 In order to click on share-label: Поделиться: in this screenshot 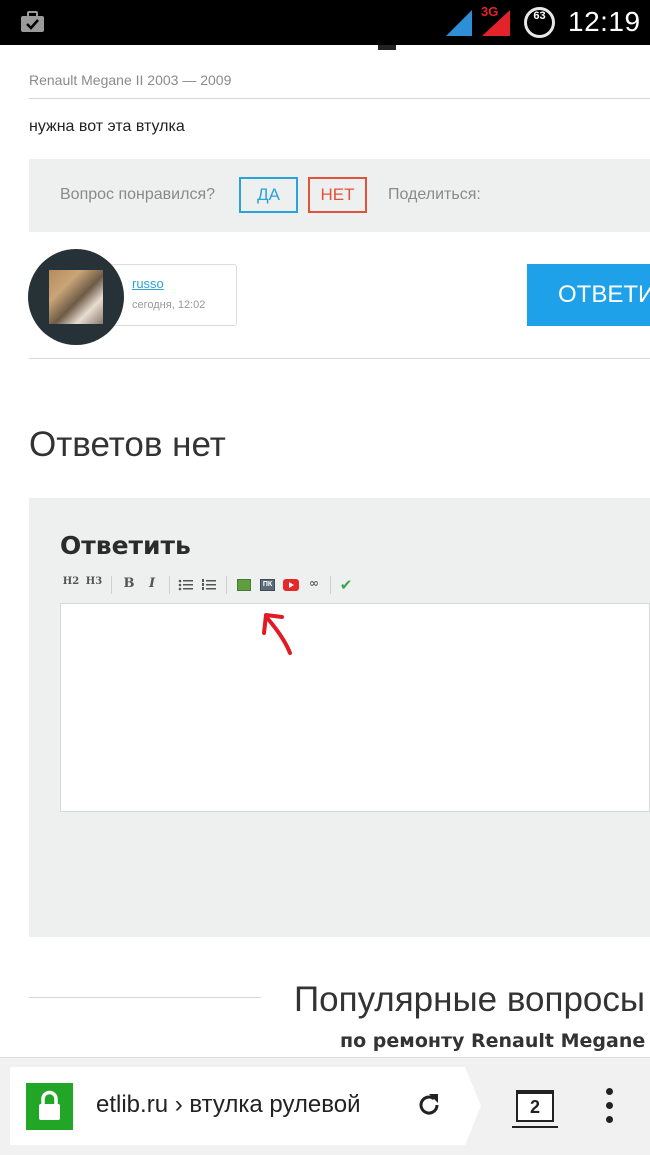, I will do `click(434, 194)`.